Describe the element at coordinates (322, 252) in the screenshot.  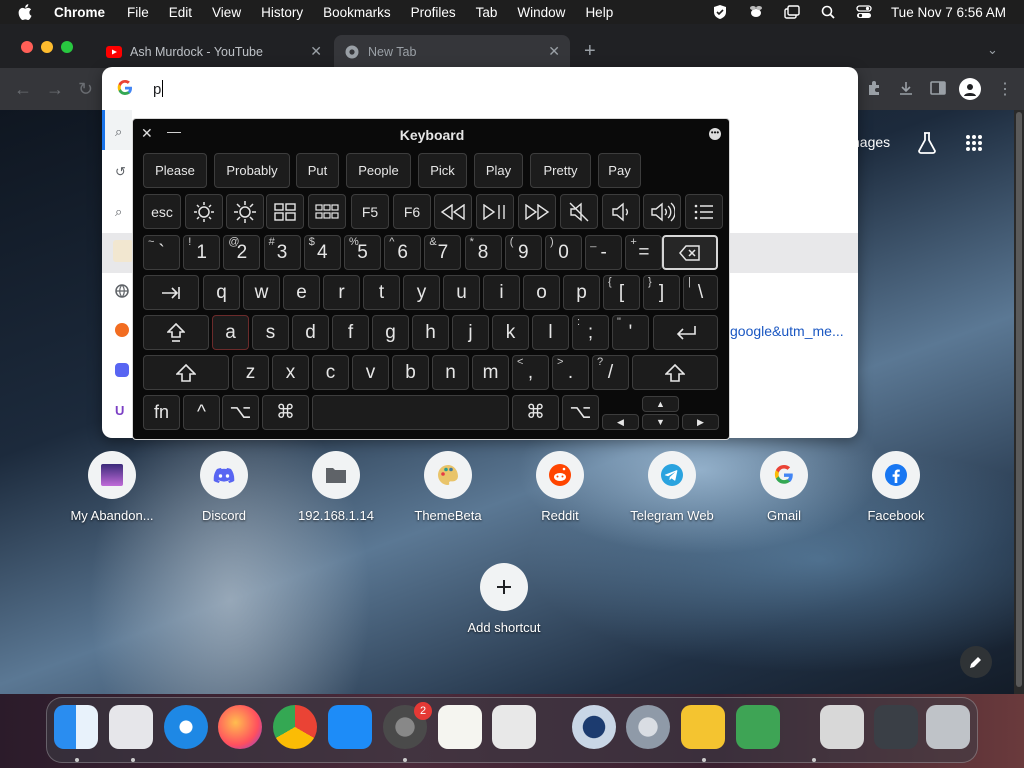
I see `key-5: 4 $` at that location.